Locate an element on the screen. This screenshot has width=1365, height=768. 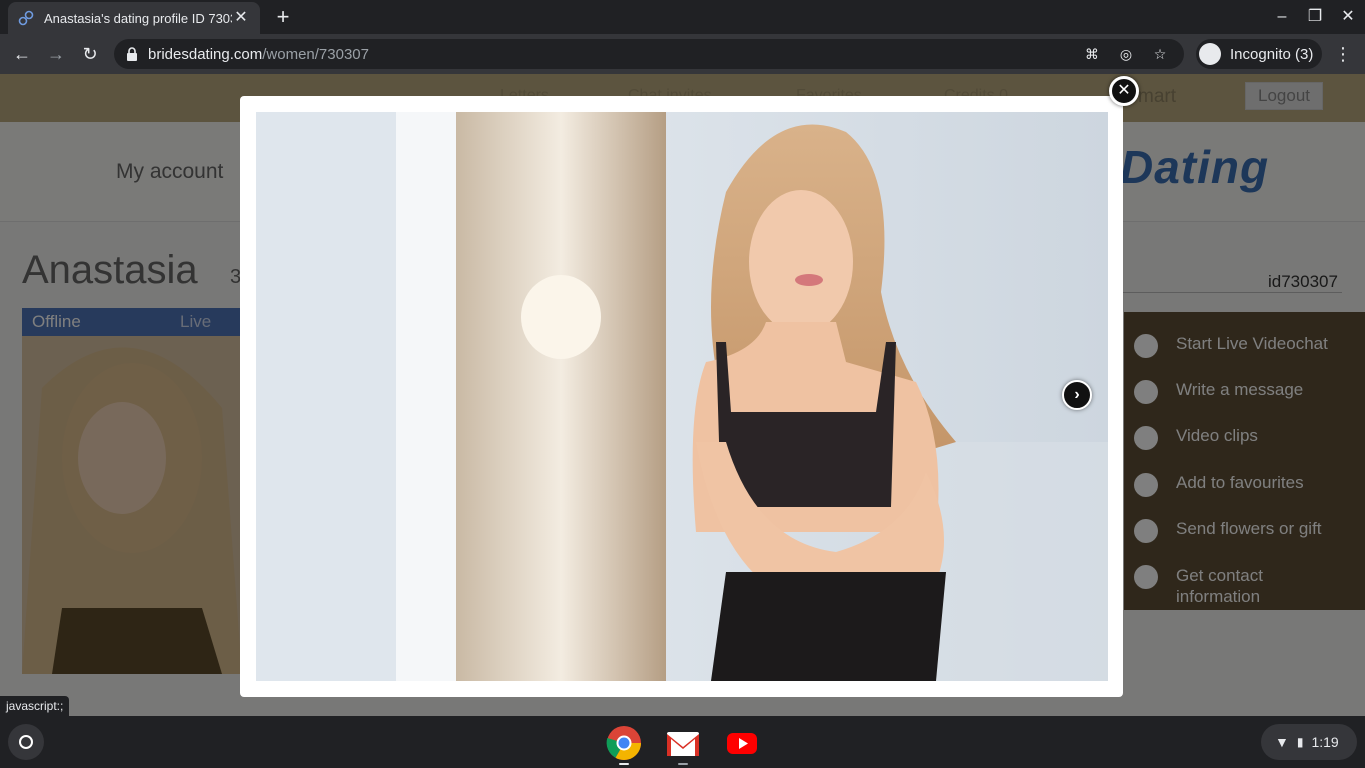
incognito-icon is located at coordinates (1210, 54).